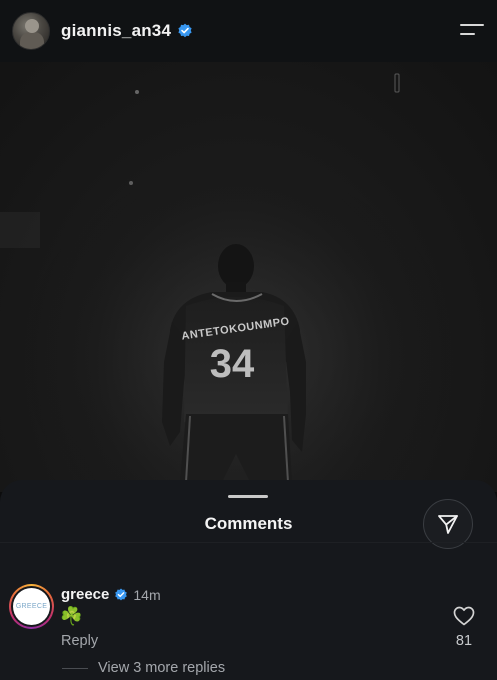  I want to click on comment-timestamp: 14m, so click(147, 594).